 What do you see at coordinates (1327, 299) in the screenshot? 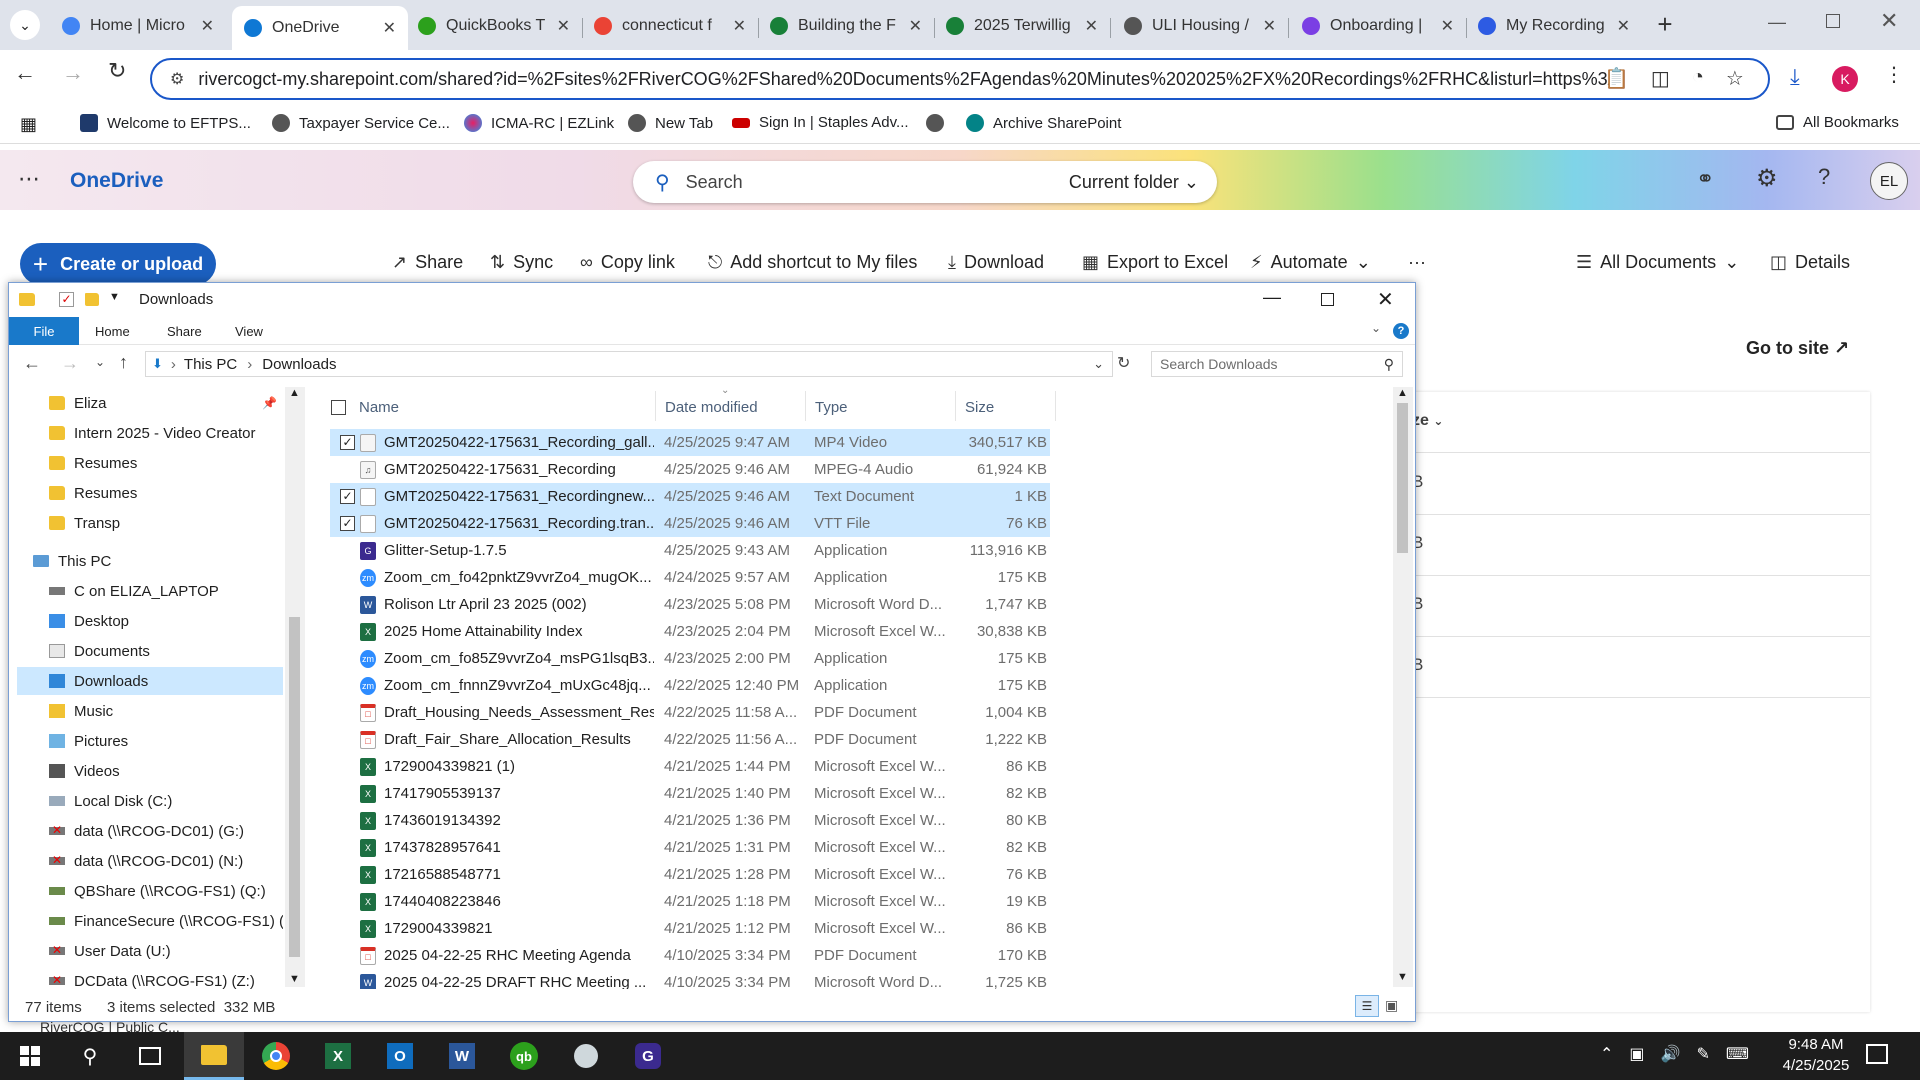
I see `explorer-maximize` at bounding box center [1327, 299].